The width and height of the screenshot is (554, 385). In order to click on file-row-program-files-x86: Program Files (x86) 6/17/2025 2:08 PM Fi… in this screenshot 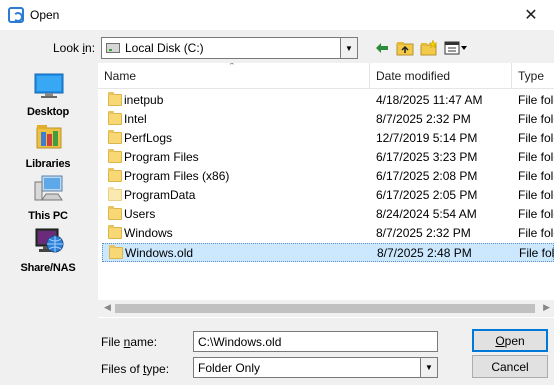, I will do `click(328, 176)`.